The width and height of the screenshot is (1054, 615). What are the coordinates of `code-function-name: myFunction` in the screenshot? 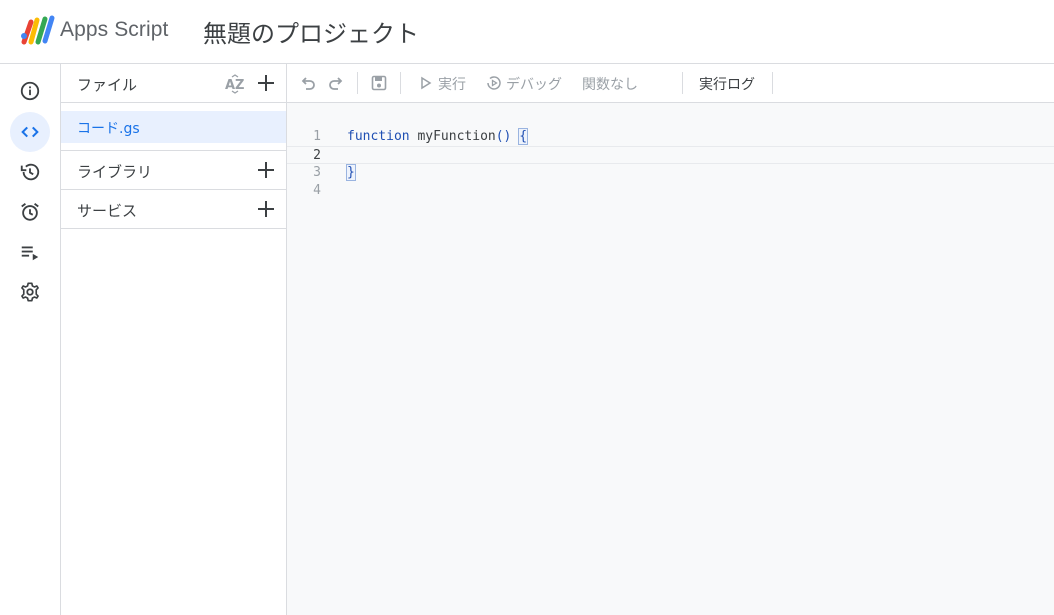 It's located at (452, 136).